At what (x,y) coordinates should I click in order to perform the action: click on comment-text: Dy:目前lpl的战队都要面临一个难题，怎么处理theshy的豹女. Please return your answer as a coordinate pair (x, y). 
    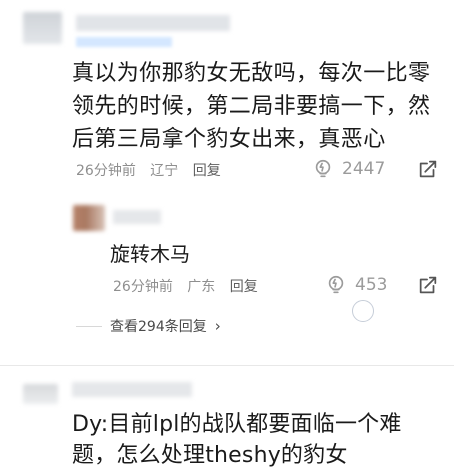
    Looking at the image, I should click on (237, 440).